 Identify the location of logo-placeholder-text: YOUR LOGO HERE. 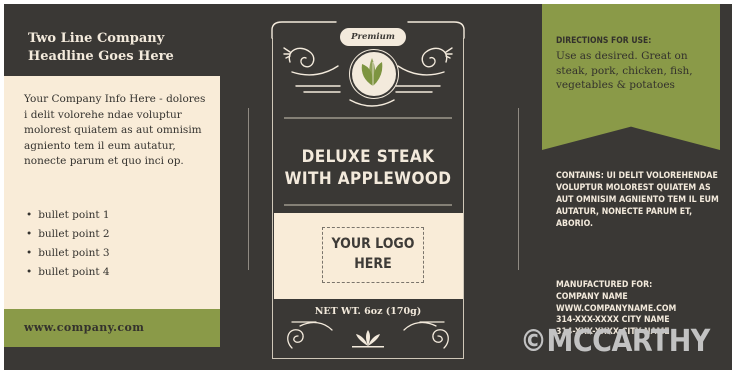
(373, 254).